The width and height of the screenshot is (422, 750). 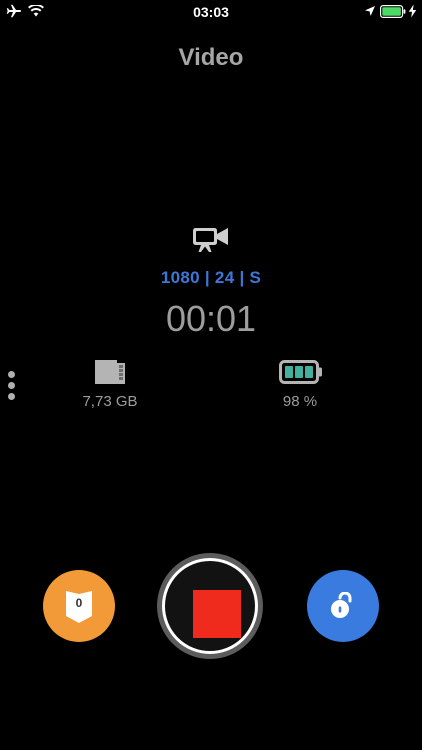 I want to click on status-time: 03:03, so click(x=211, y=12).